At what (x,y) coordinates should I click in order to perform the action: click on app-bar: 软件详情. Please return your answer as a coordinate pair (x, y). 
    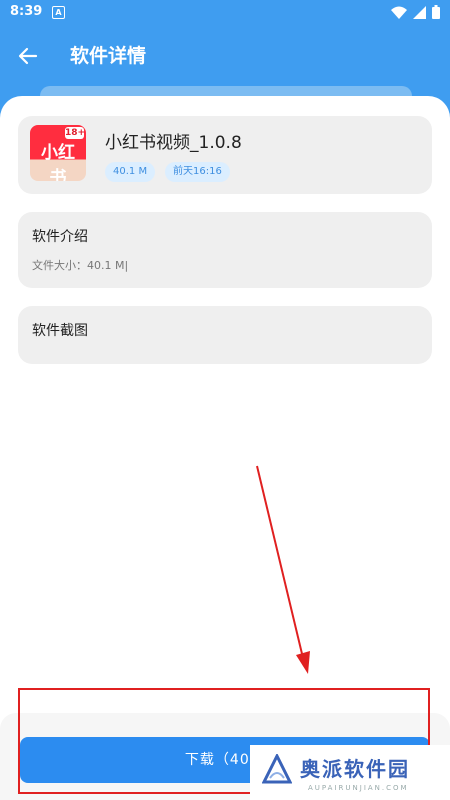
    Looking at the image, I should click on (225, 55).